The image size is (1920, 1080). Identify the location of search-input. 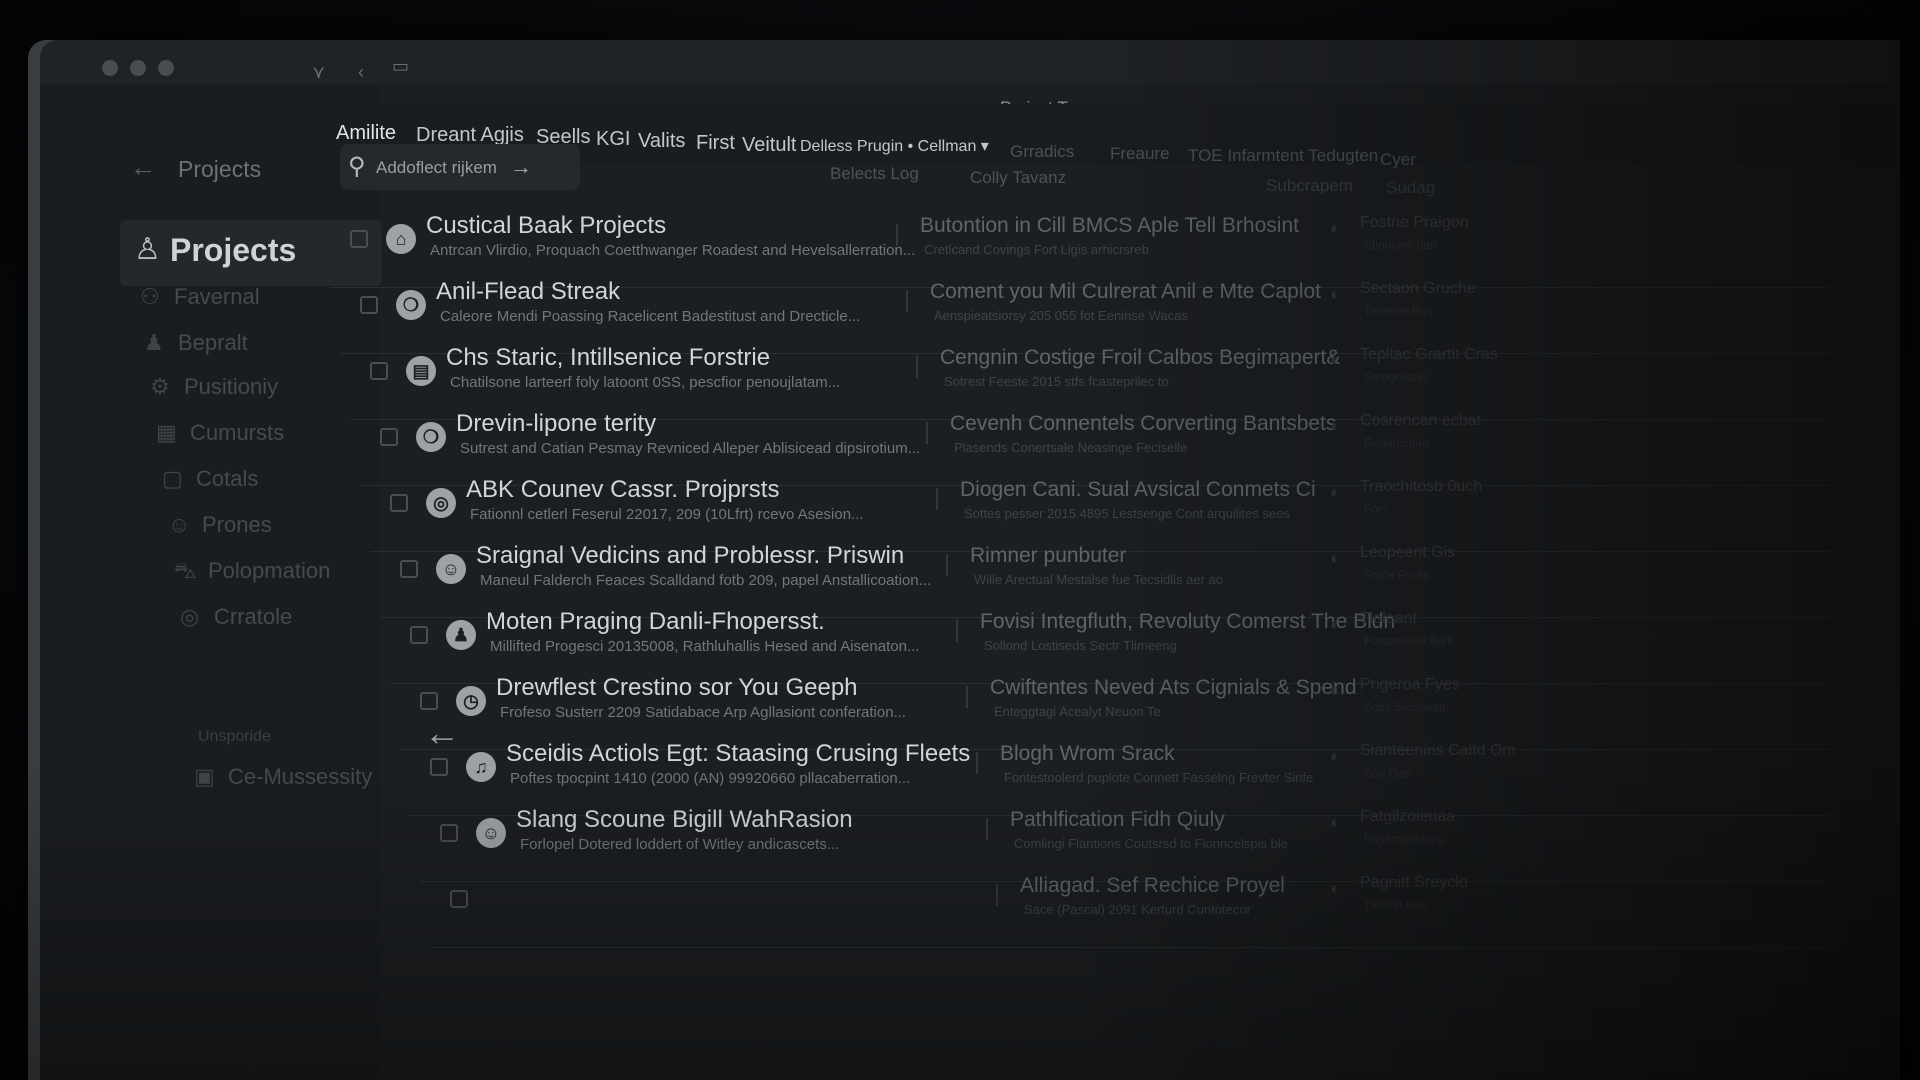
(451, 168).